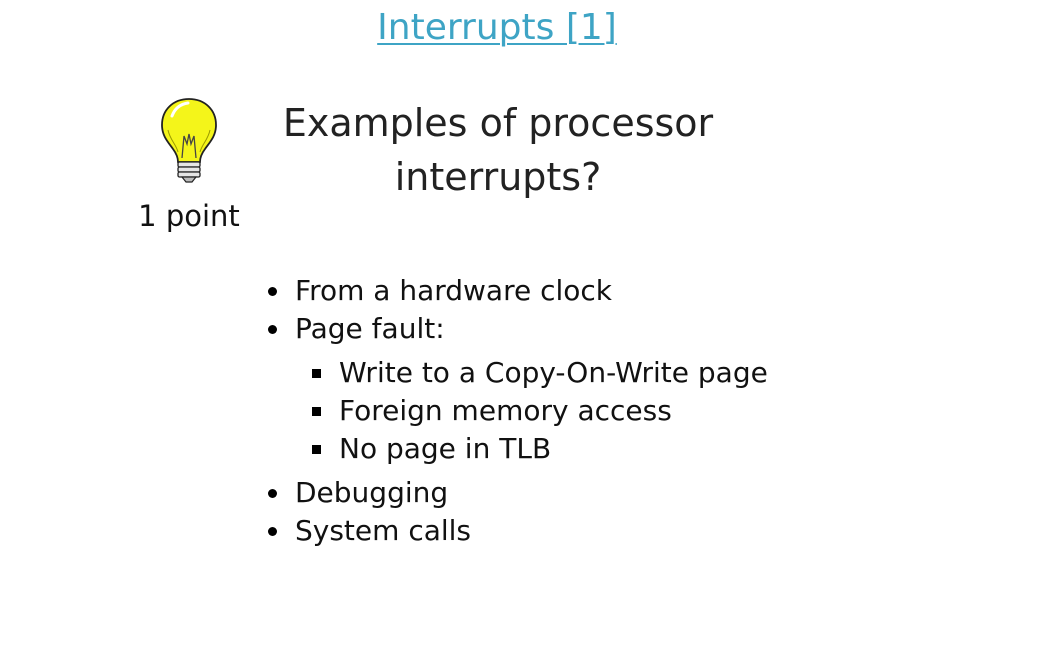  What do you see at coordinates (505, 410) in the screenshot?
I see `sublist-item-label: Foreign memory access` at bounding box center [505, 410].